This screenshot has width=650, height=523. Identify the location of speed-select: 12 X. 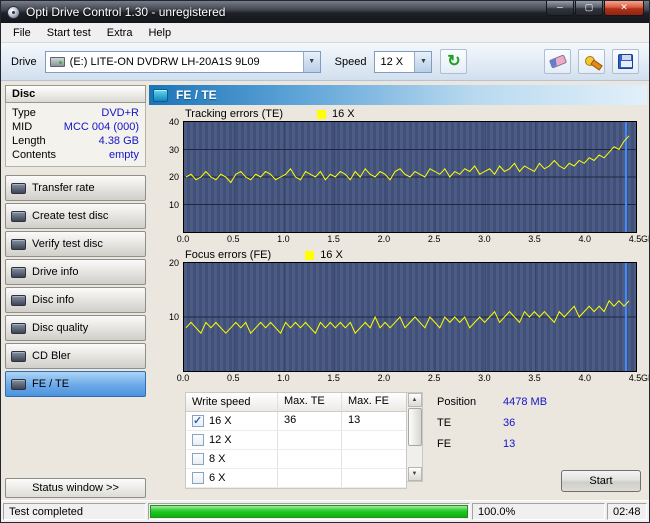
(403, 61).